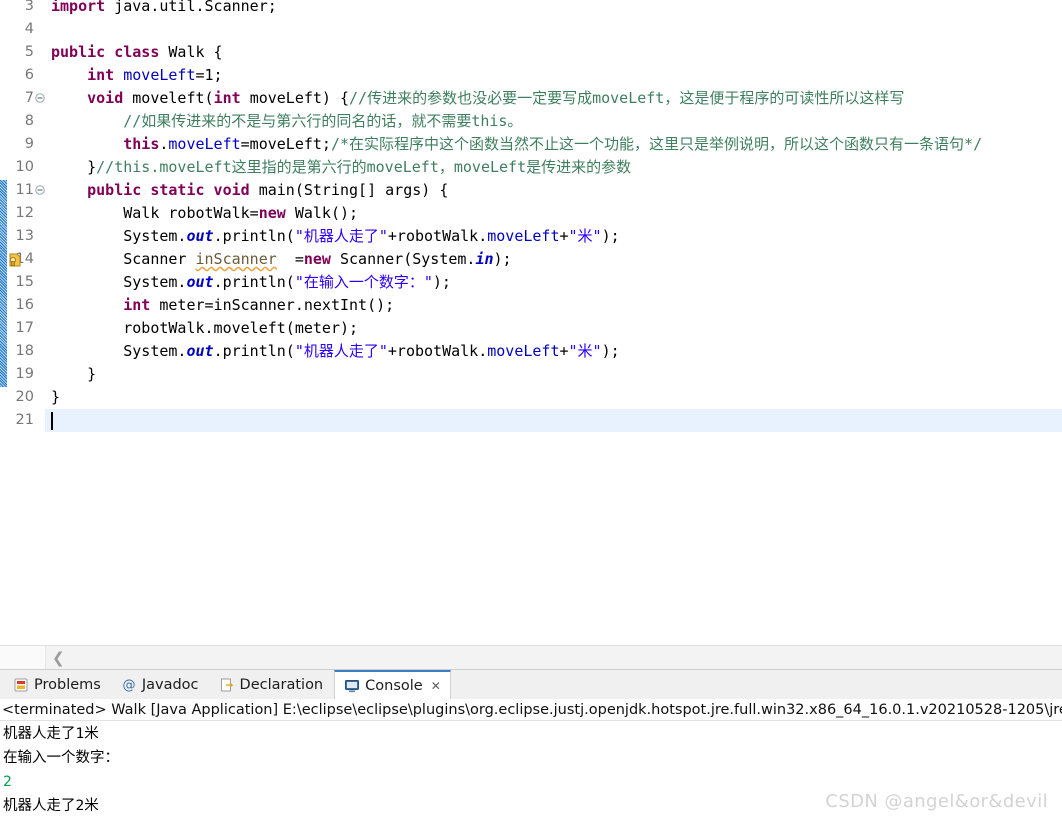 The width and height of the screenshot is (1062, 824). Describe the element at coordinates (341, 236) in the screenshot. I see `code-token-str: "机器人走了"` at that location.